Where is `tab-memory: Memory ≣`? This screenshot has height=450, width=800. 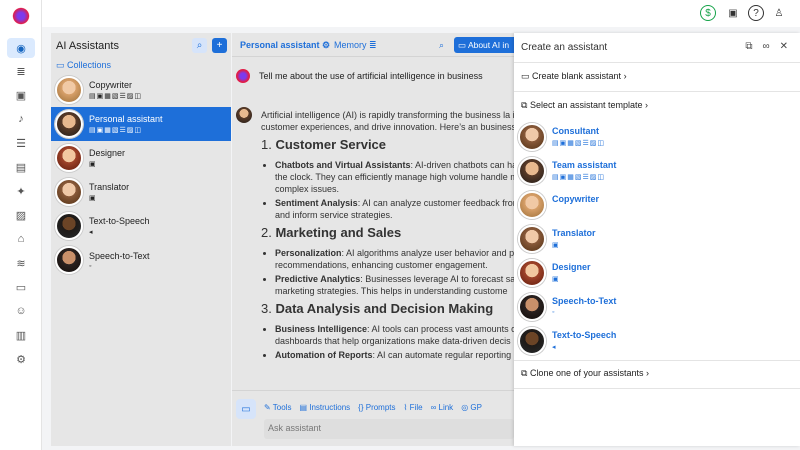 tab-memory: Memory ≣ is located at coordinates (355, 45).